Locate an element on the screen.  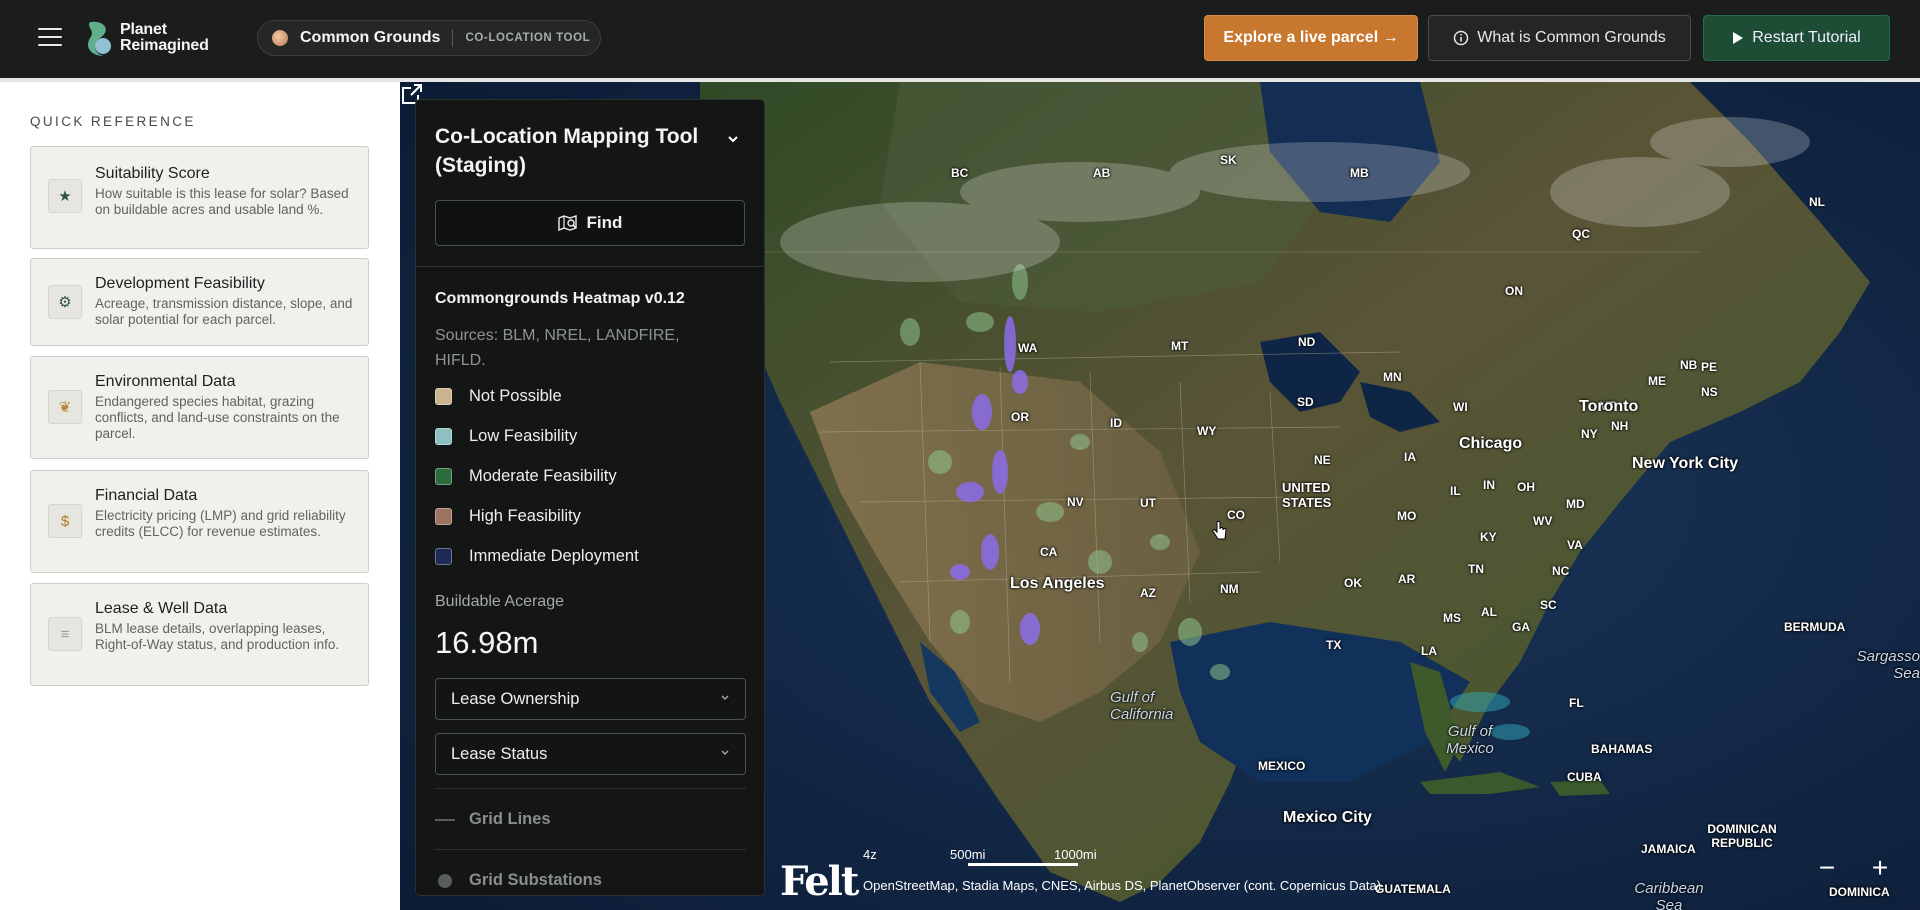
map-label-il: IL is located at coordinates (1455, 491).